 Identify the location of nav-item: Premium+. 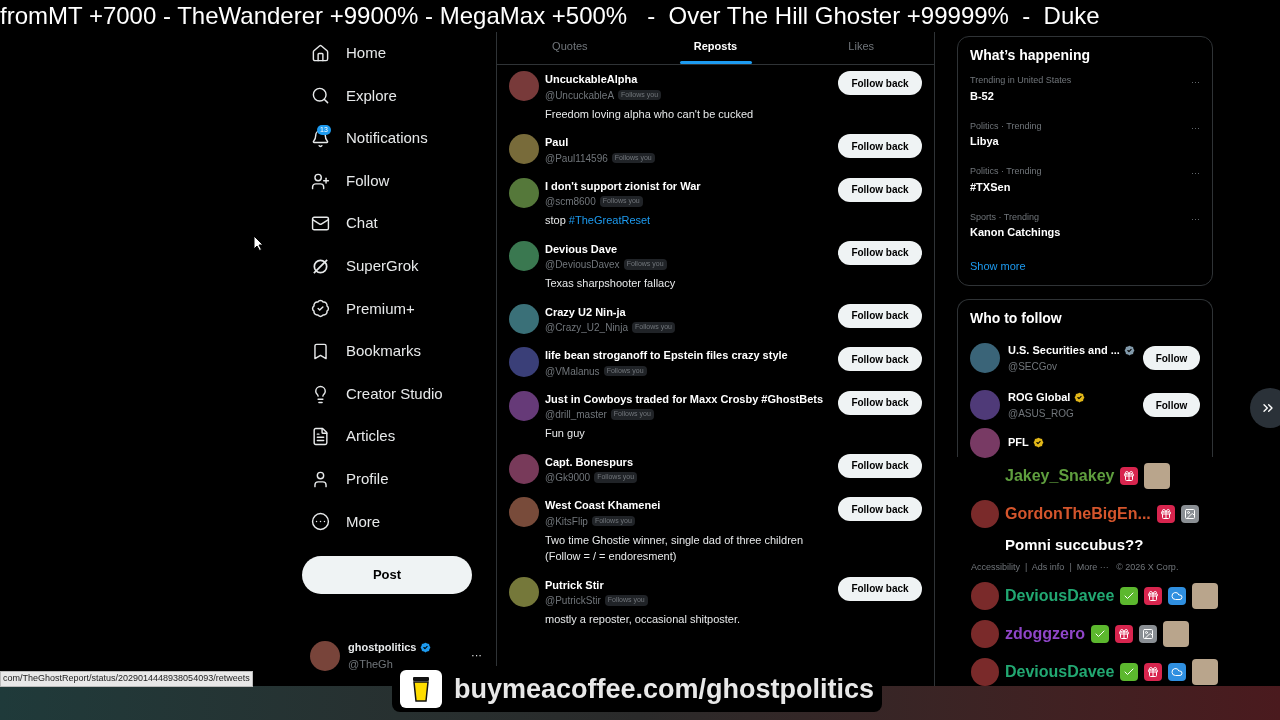
(399, 309).